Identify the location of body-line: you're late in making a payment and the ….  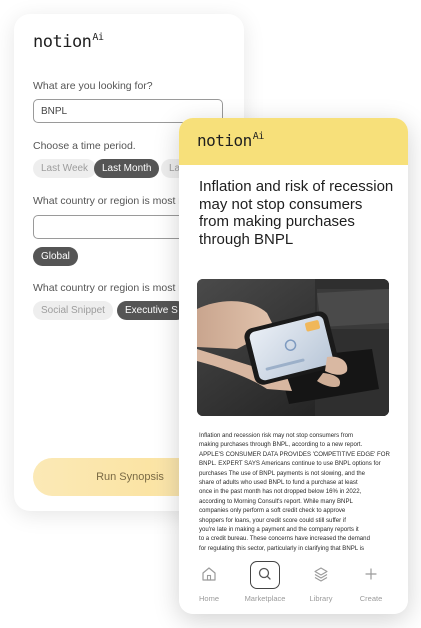
(279, 530).